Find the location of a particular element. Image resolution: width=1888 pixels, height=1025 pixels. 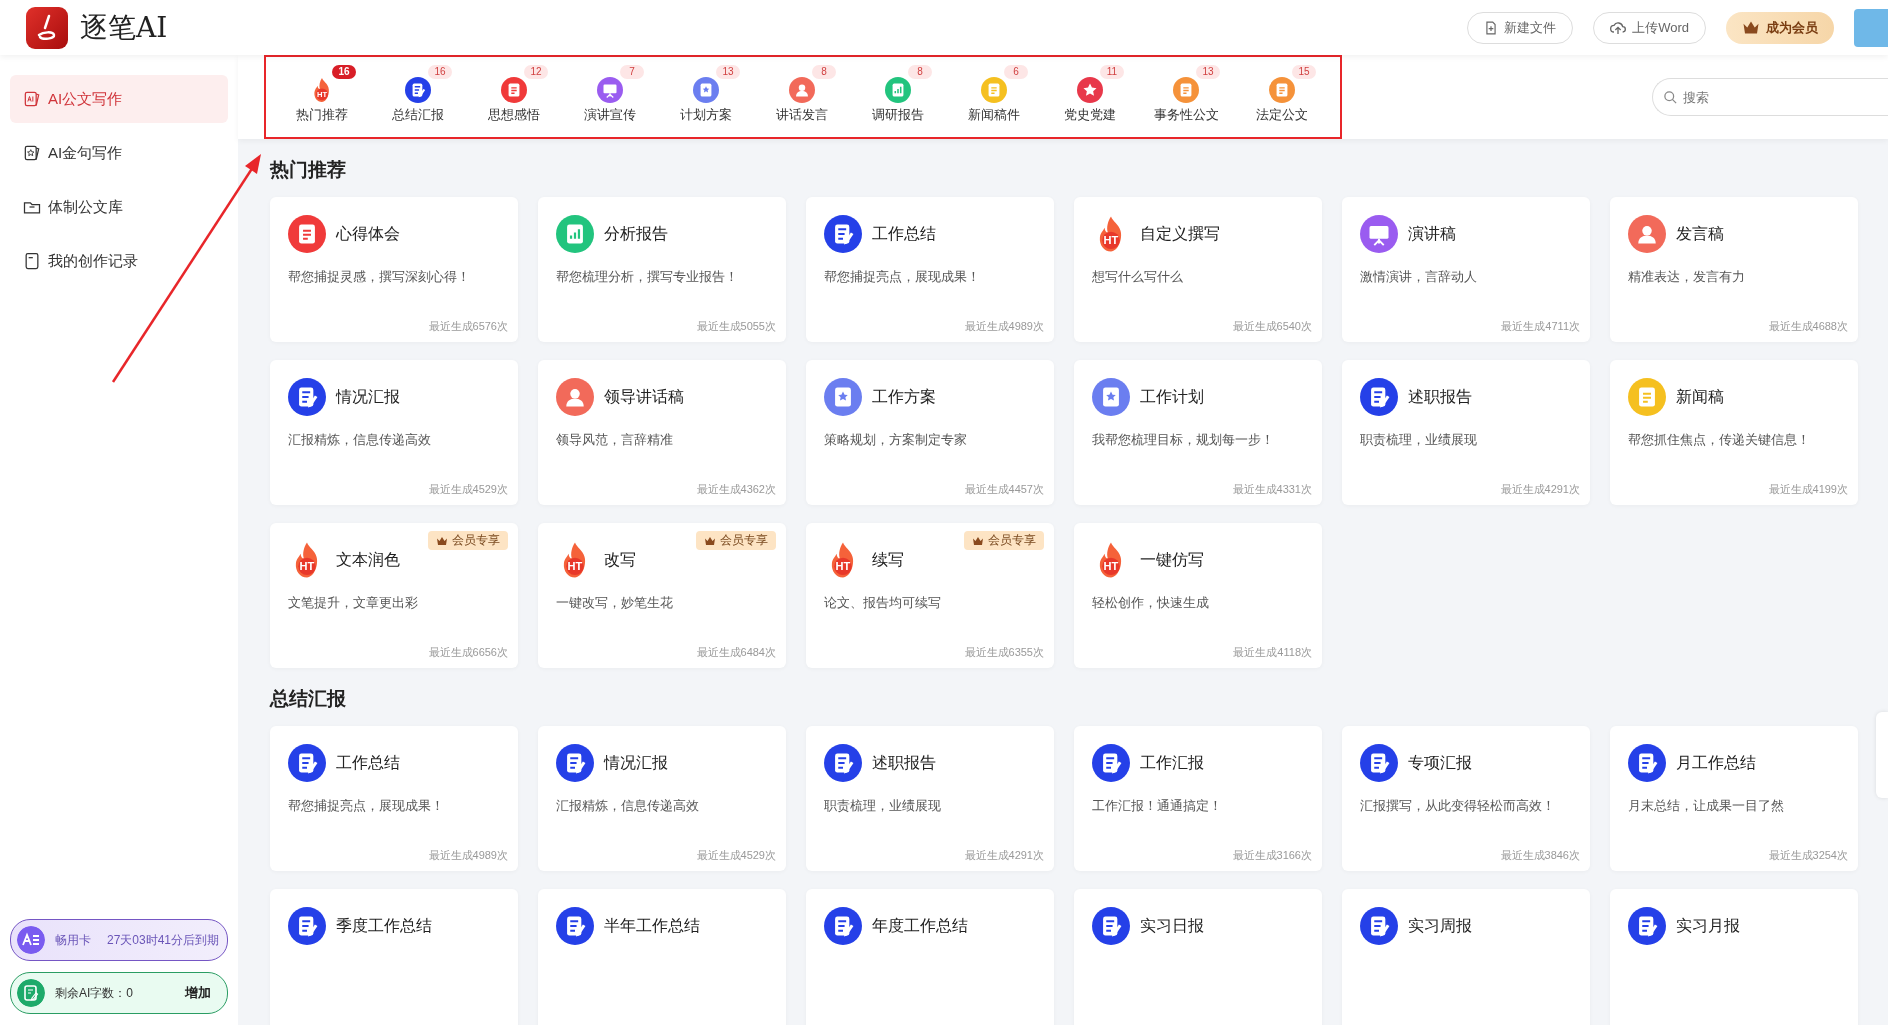

usage-count: 最近生成3166次 is located at coordinates (1271, 855).